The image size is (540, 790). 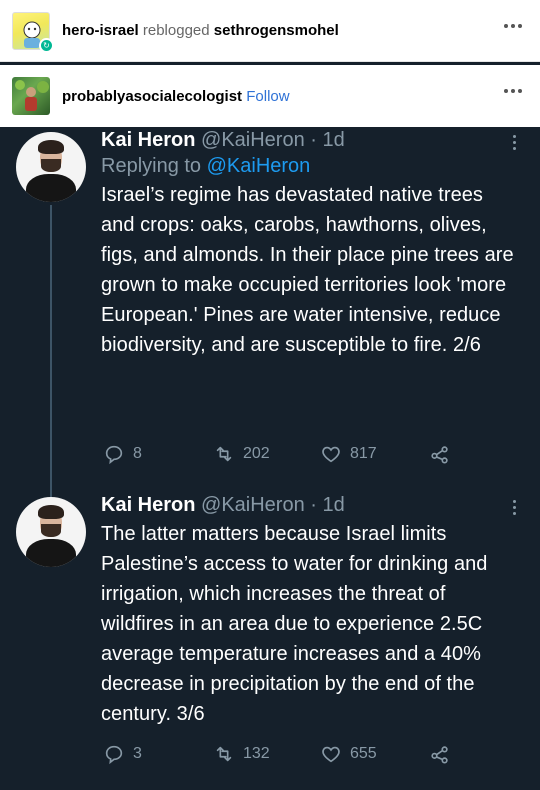 What do you see at coordinates (281, 755) in the screenshot?
I see `tweet-actions: 3 132 655` at bounding box center [281, 755].